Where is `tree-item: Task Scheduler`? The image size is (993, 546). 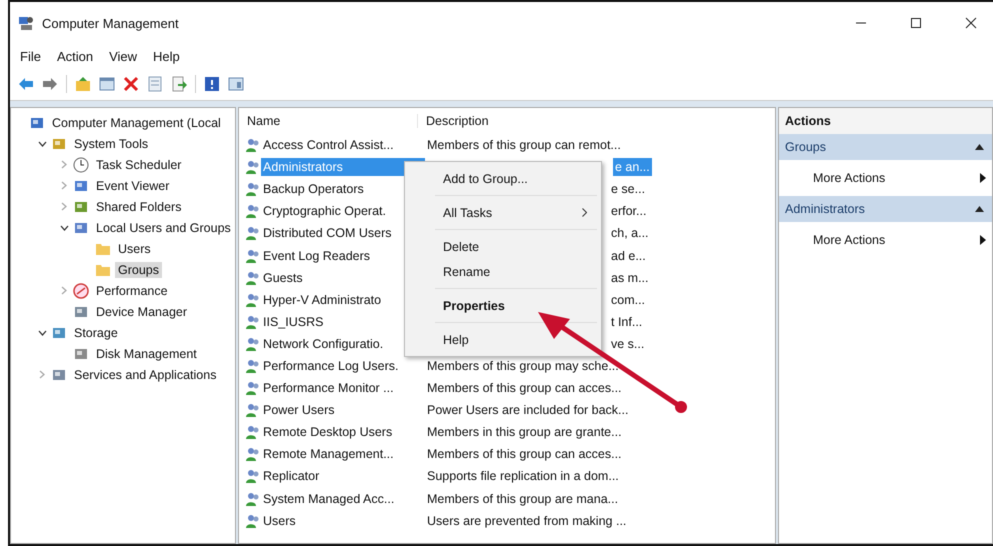
tree-item: Task Scheduler is located at coordinates (138, 164).